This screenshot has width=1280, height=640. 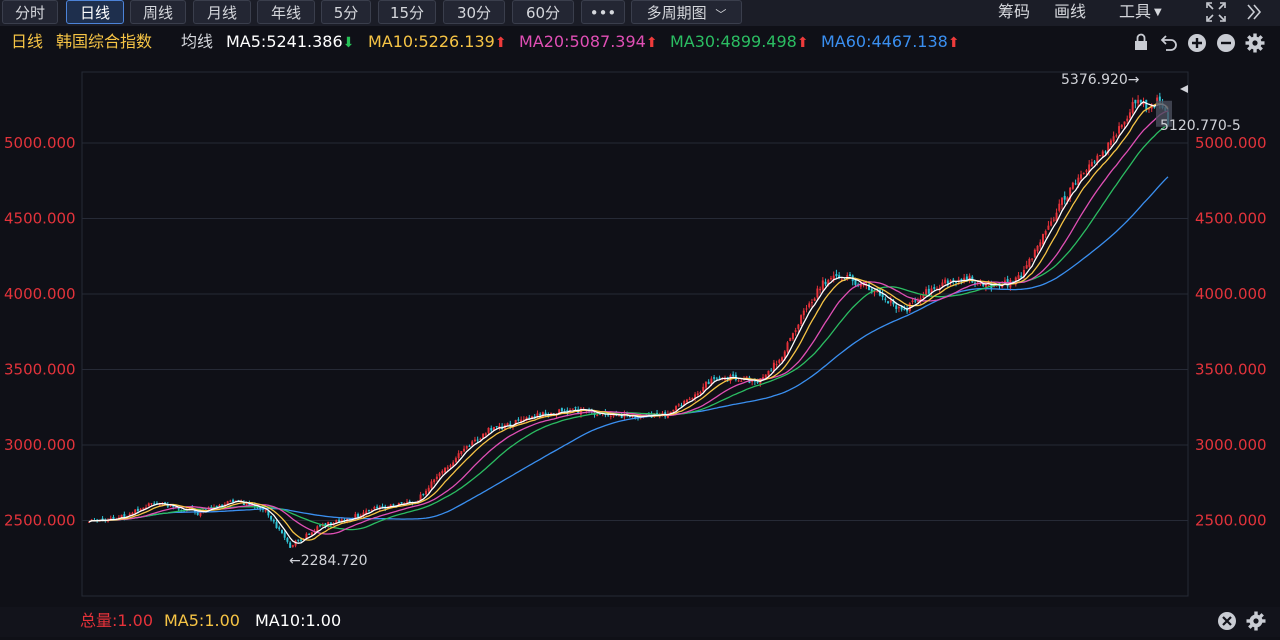 I want to click on volume-ma10-label: MA10:1.00, so click(x=298, y=620).